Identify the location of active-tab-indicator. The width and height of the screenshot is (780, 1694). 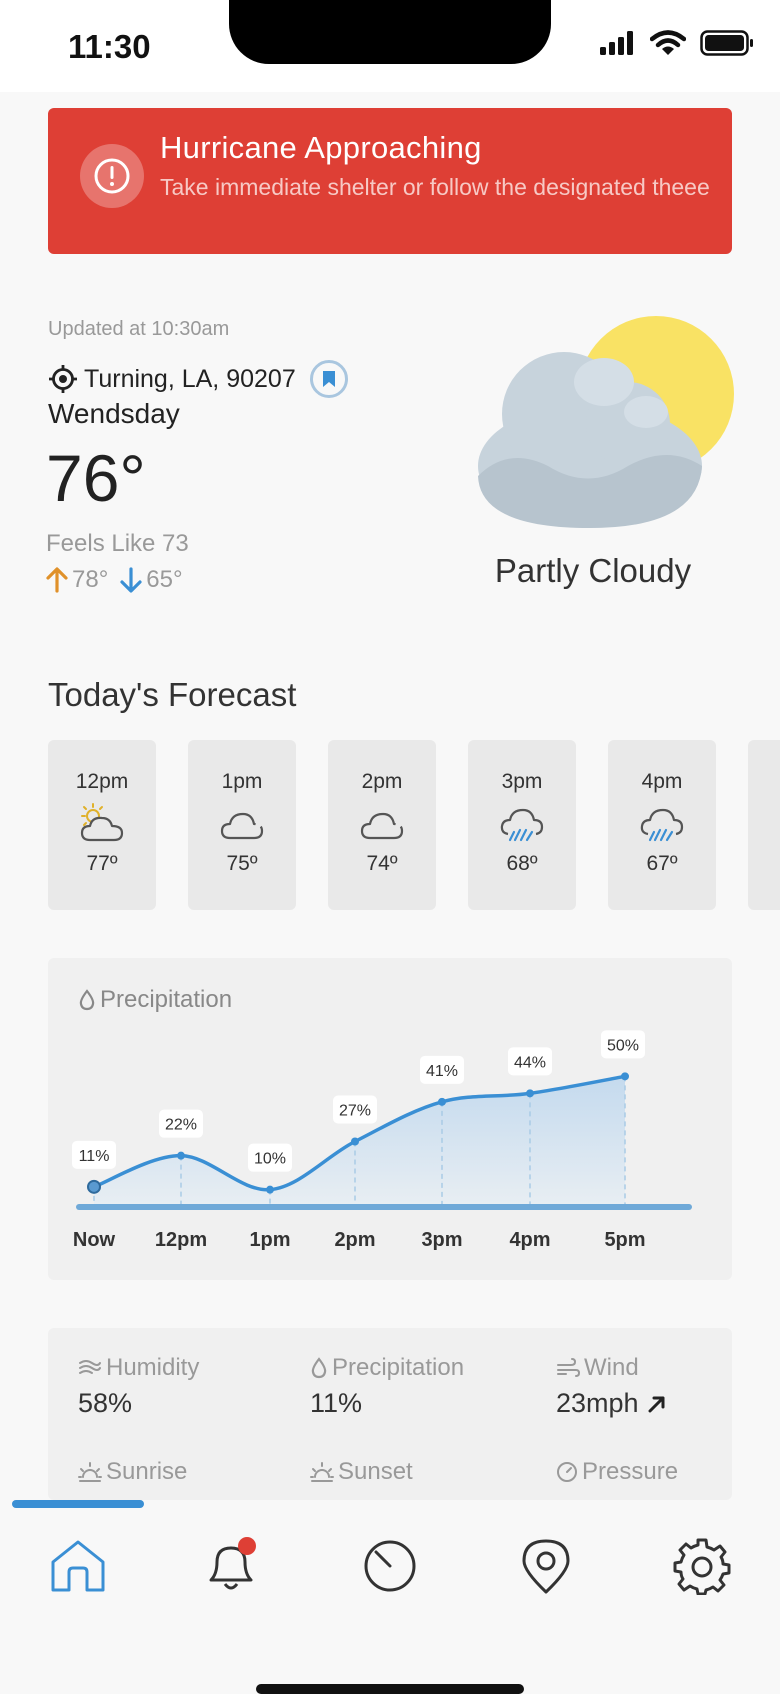
(78, 1504).